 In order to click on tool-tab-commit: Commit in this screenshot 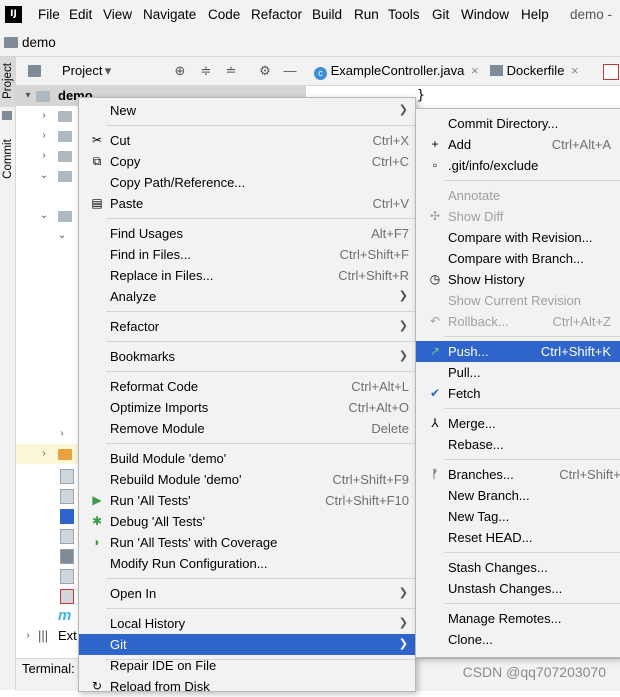, I will do `click(7, 161)`.